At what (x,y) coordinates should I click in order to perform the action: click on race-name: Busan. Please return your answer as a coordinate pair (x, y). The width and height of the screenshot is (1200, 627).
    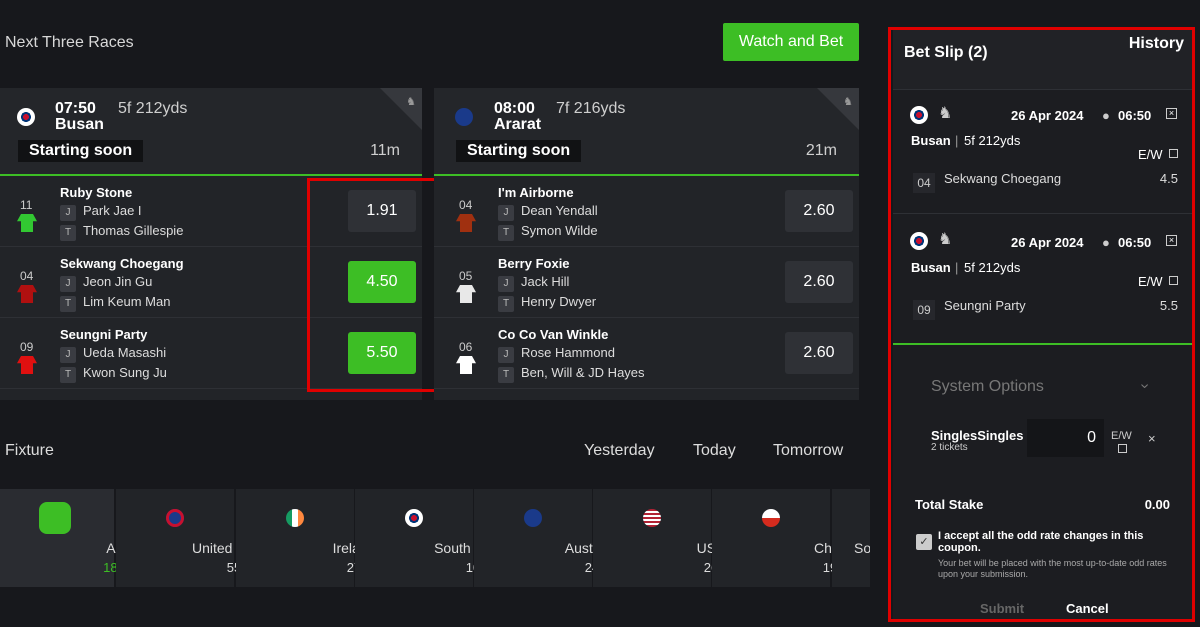
    Looking at the image, I should click on (79, 124).